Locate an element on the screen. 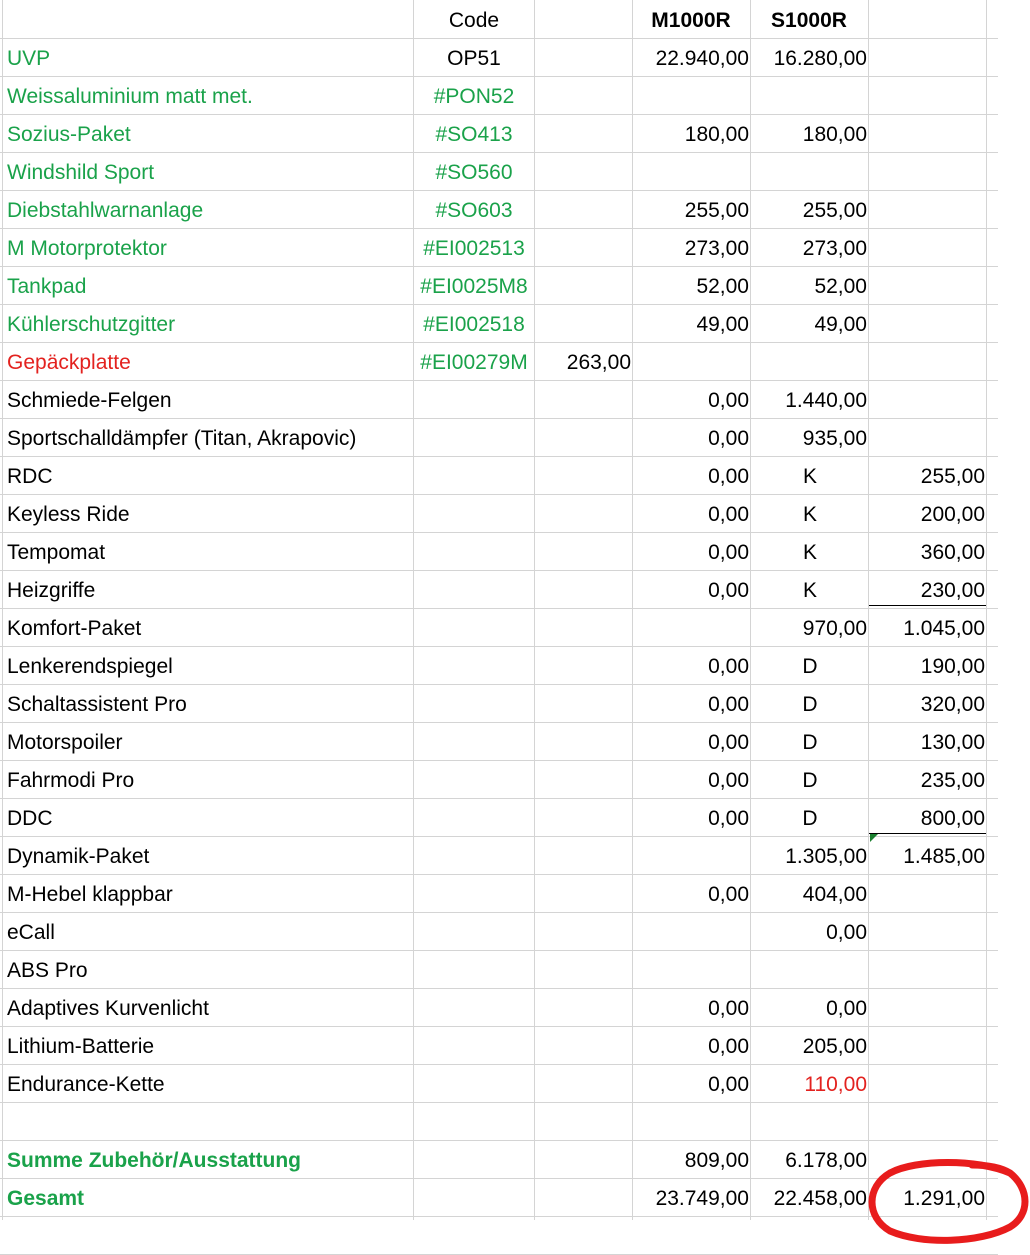 Image resolution: width=1030 pixels, height=1255 pixels. row-label-cell: Lenkerendspiegel is located at coordinates (209, 667).